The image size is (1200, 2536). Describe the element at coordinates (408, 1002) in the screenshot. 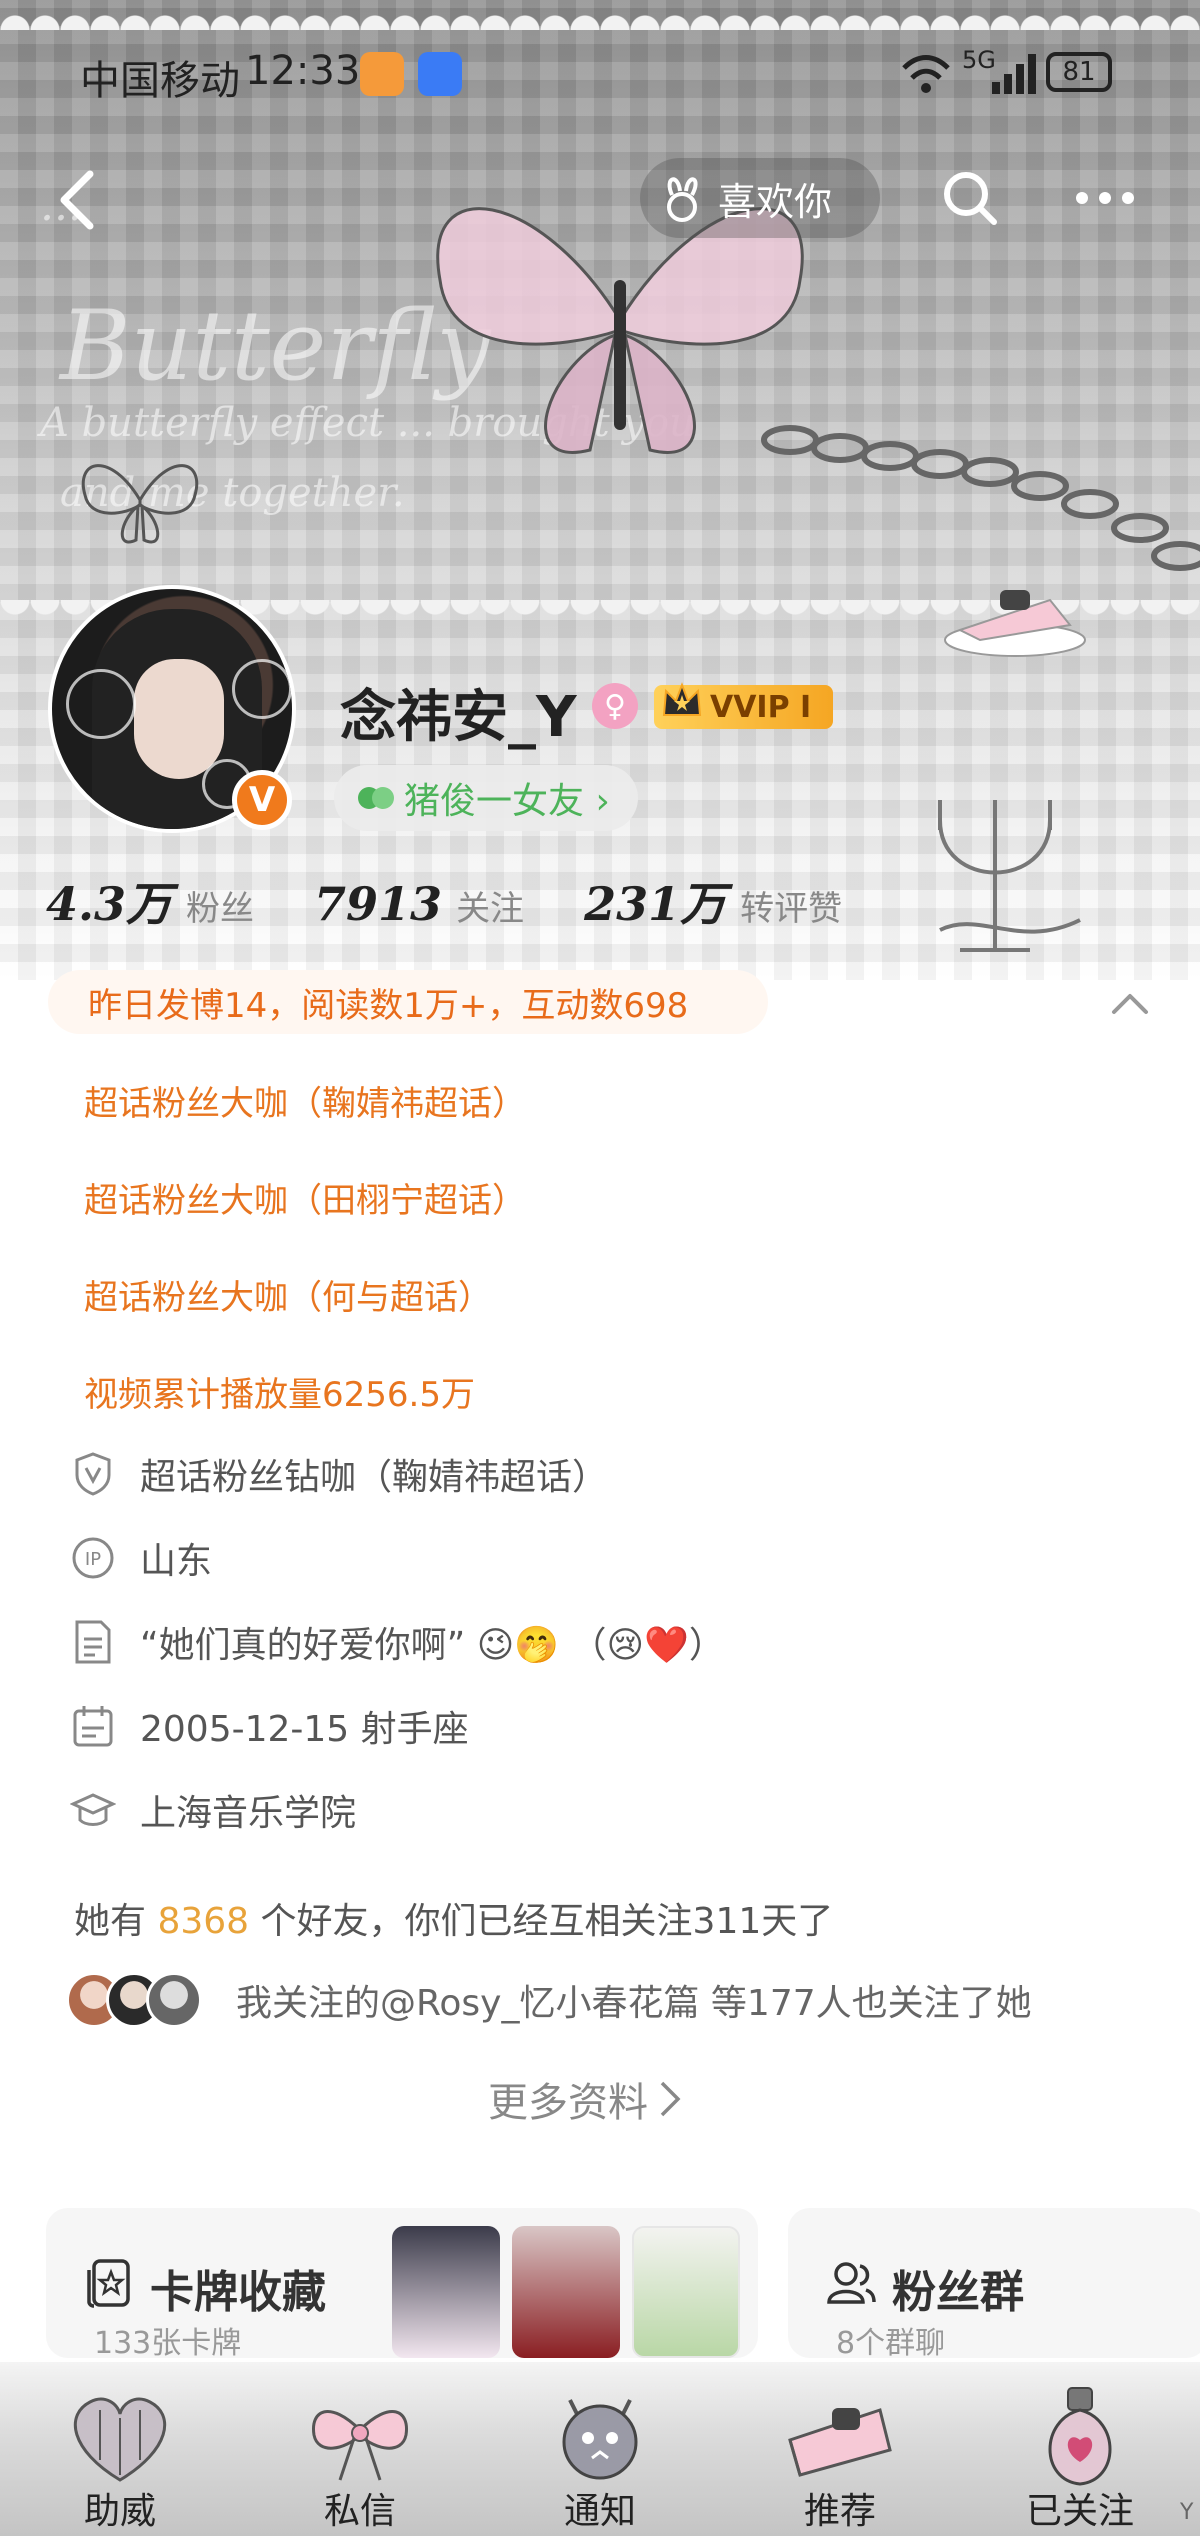

I see `activity-summary: 昨日发博14，阅读数1万+，互动数698` at that location.